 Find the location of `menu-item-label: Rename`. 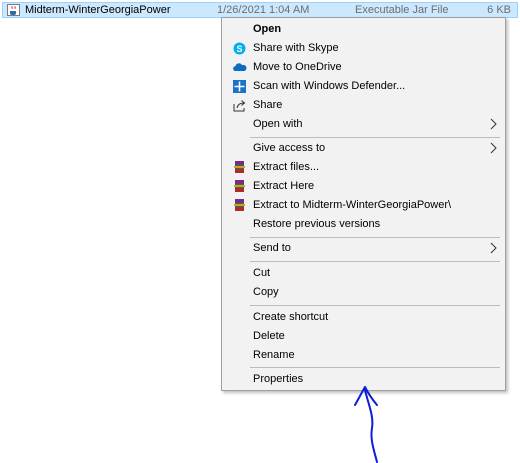

menu-item-label: Rename is located at coordinates (274, 355).